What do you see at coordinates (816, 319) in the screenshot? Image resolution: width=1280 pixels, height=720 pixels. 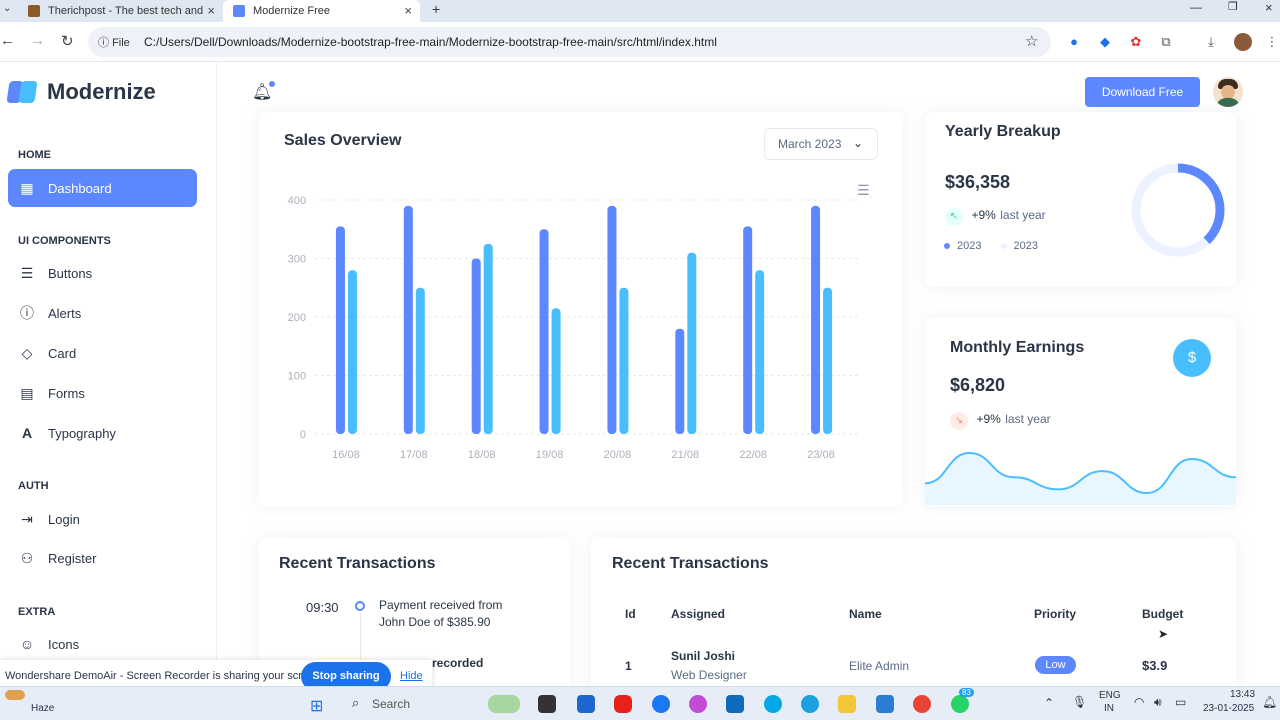 I see `bar-23/08-series1` at bounding box center [816, 319].